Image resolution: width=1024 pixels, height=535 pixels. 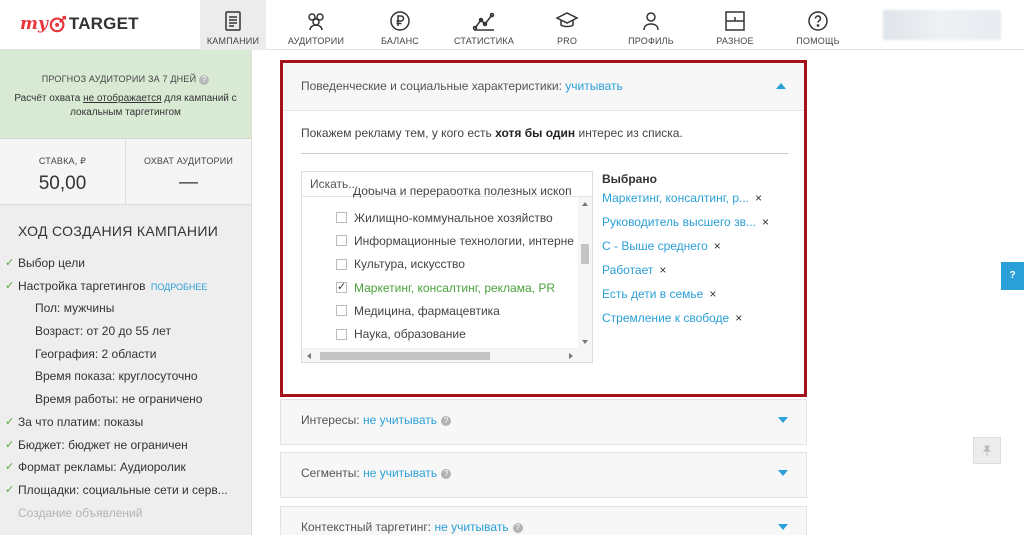 I want to click on interests-section: Интересы: не учитывать?, so click(x=543, y=422).